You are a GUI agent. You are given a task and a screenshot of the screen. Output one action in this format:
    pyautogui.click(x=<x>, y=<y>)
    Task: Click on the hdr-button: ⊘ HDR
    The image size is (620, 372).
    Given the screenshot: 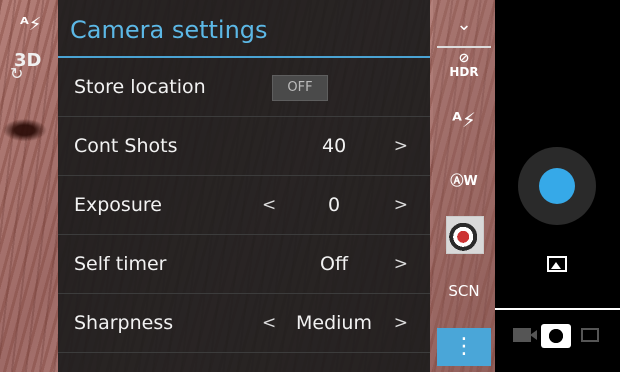 What is the action you would take?
    pyautogui.click(x=464, y=65)
    